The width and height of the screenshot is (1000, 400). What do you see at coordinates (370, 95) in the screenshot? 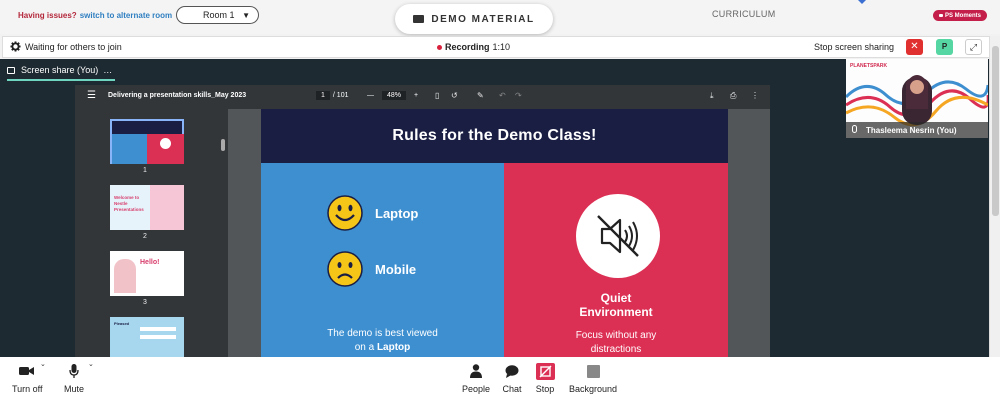
I see `zoom-out-icon: —` at bounding box center [370, 95].